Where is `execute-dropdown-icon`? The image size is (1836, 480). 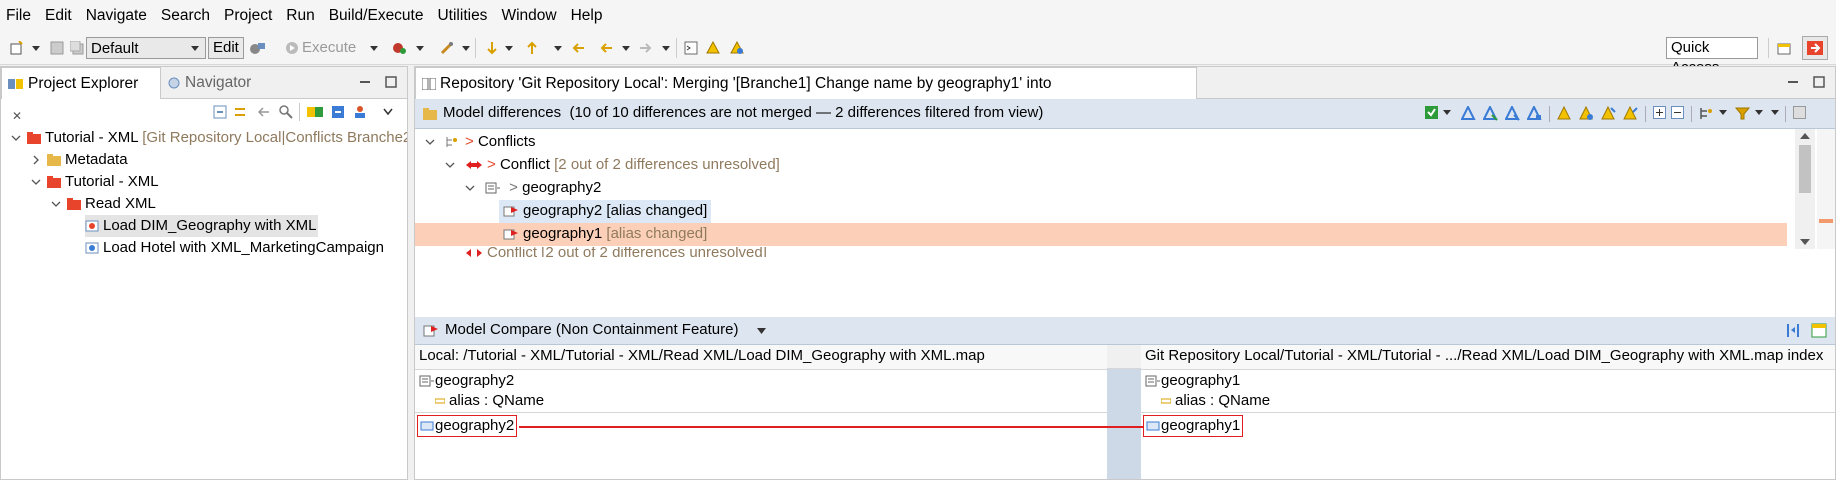
execute-dropdown-icon is located at coordinates (374, 48).